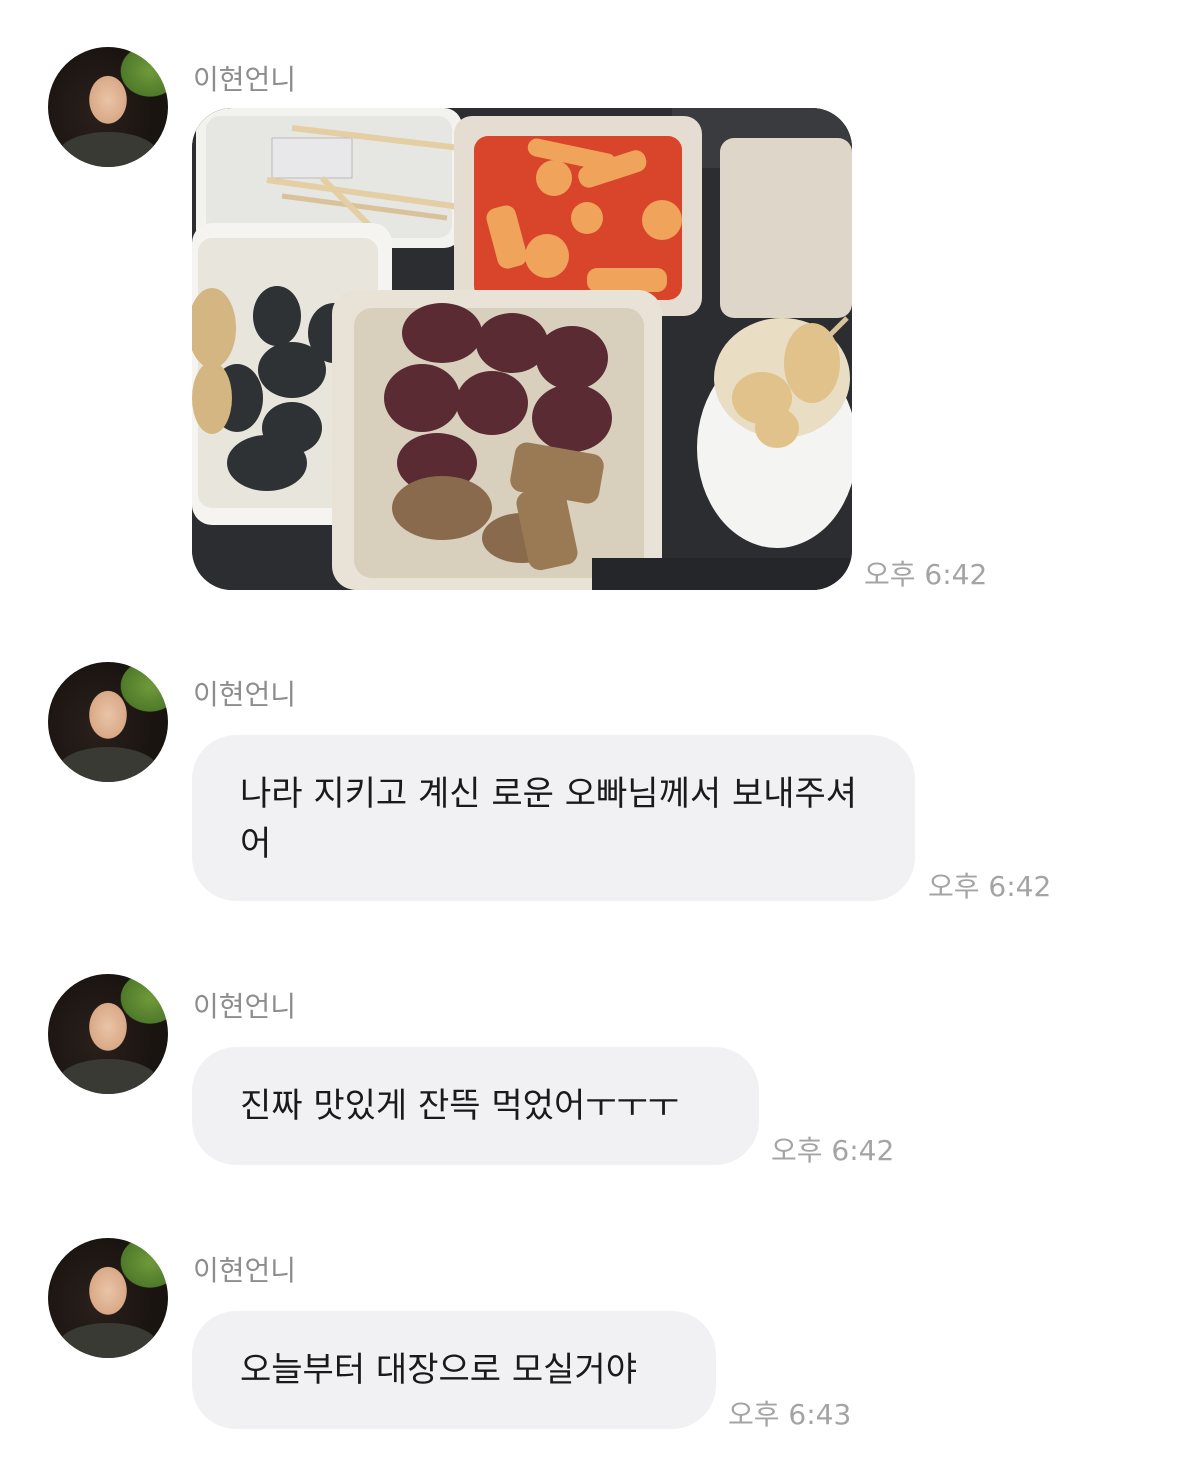 This screenshot has width=1179, height=1481. What do you see at coordinates (438, 1370) in the screenshot?
I see `message-text: 오늘부터 대장으로 모실거야` at bounding box center [438, 1370].